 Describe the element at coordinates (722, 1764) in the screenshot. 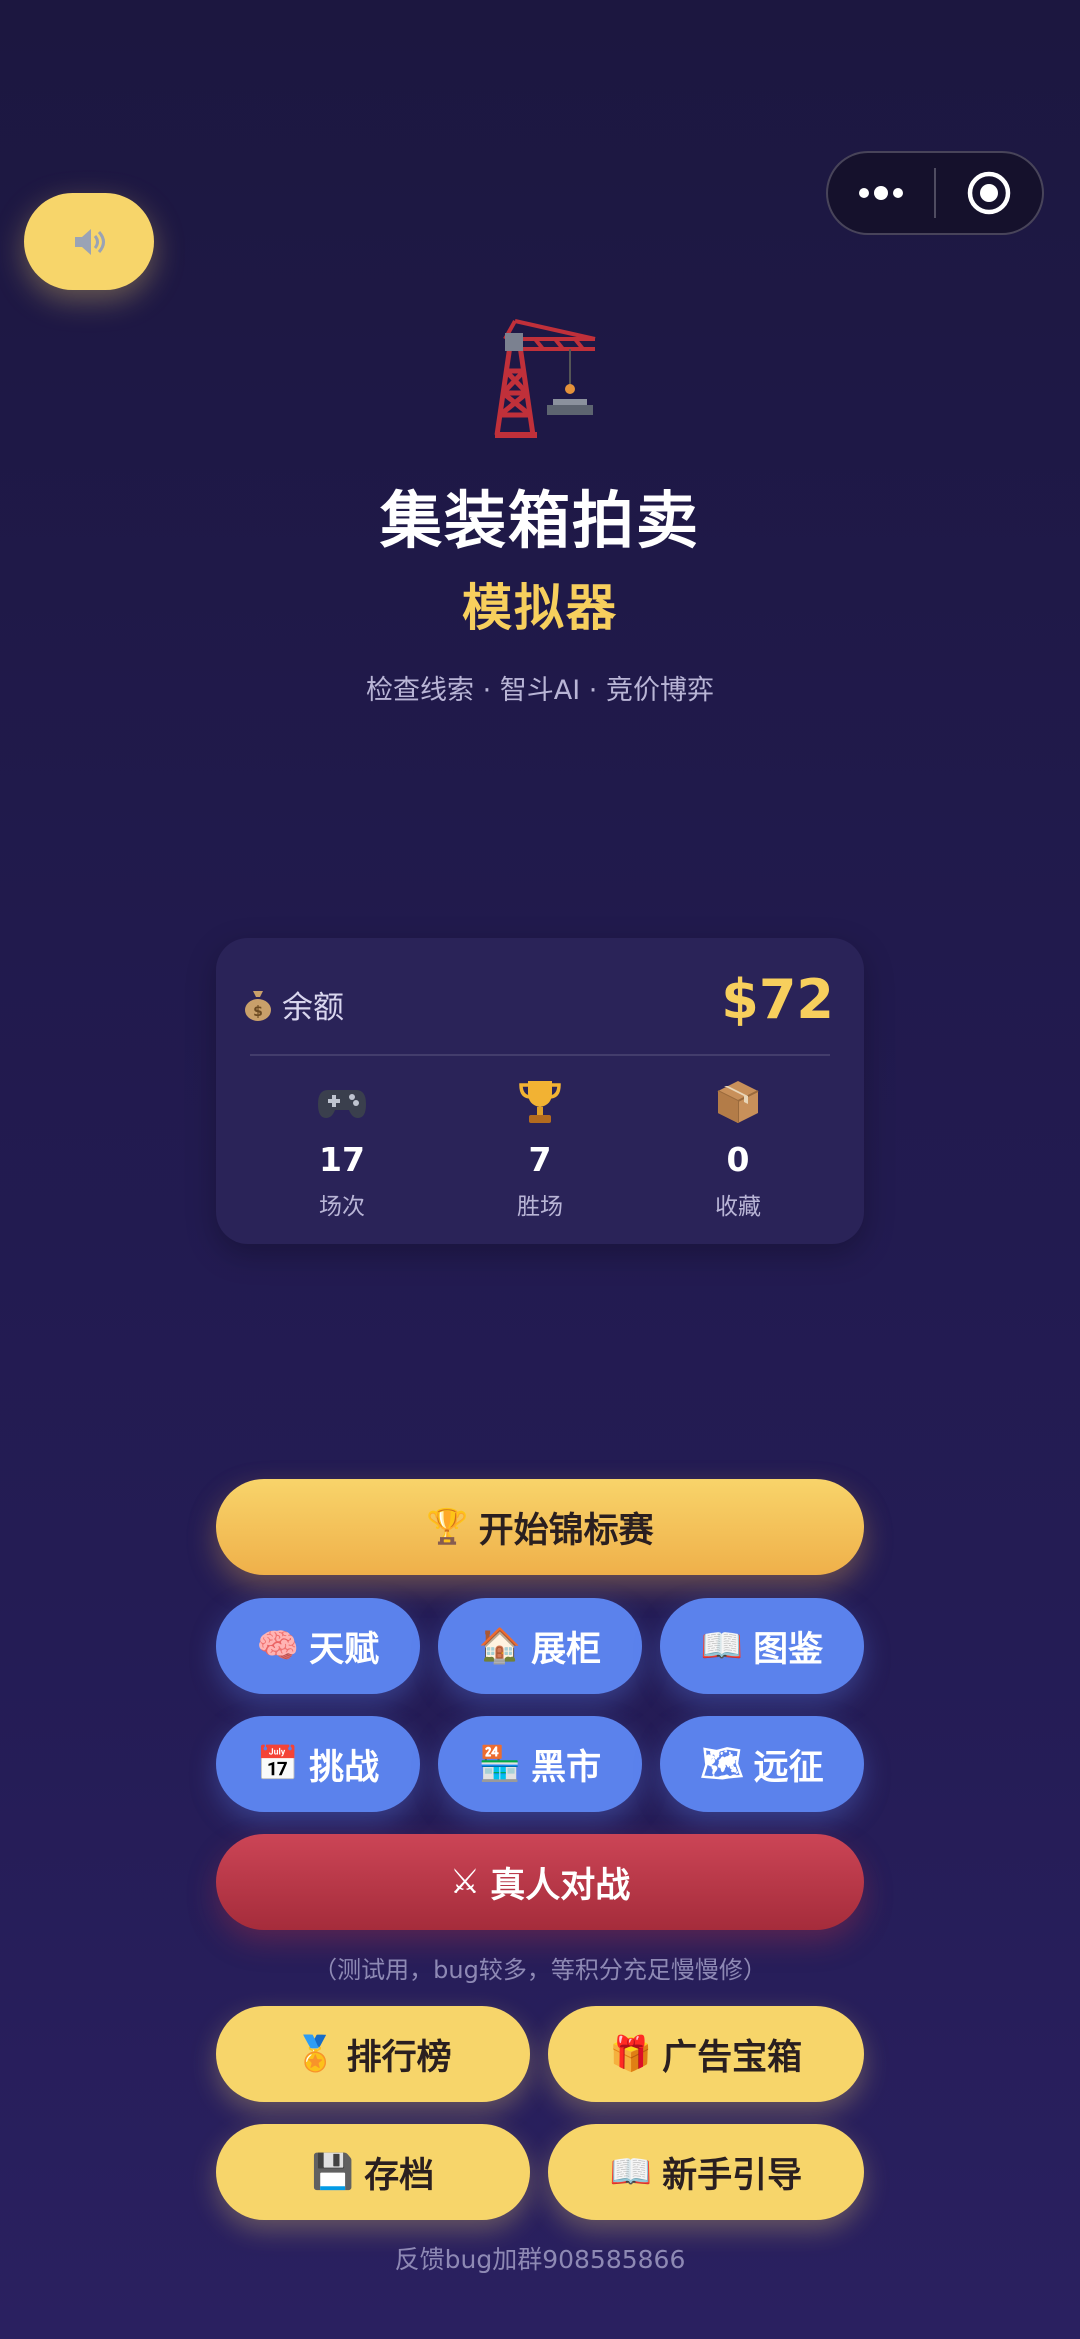

I see `map-icon: 🗺` at that location.